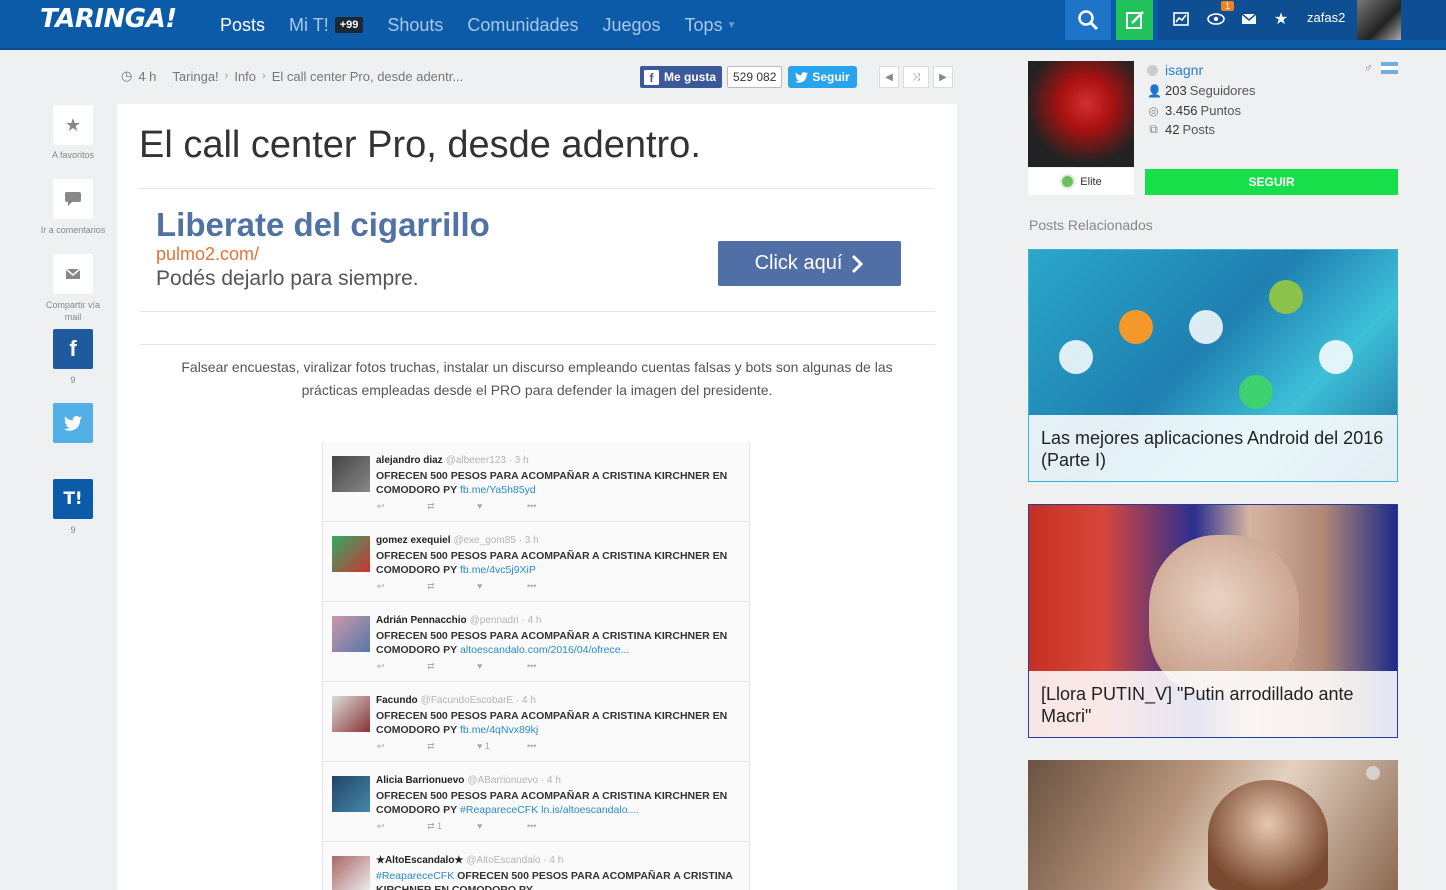 Image resolution: width=1446 pixels, height=890 pixels. I want to click on username: zafas2, so click(1326, 17).